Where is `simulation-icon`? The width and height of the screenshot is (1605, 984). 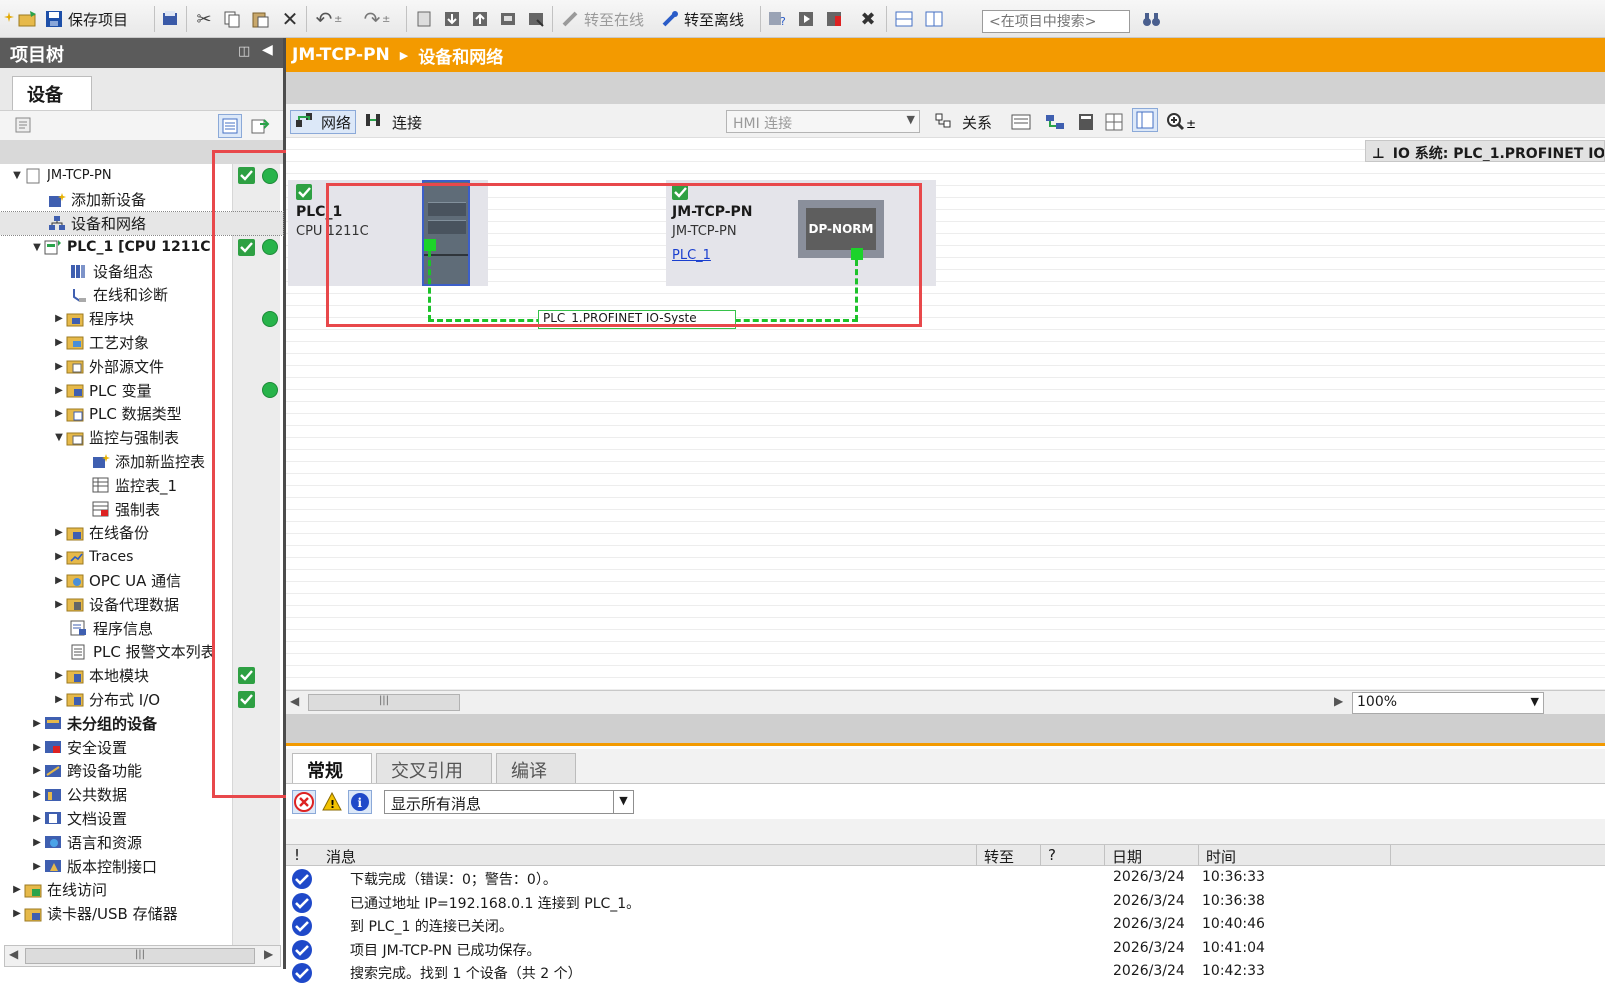
simulation-icon is located at coordinates (508, 19).